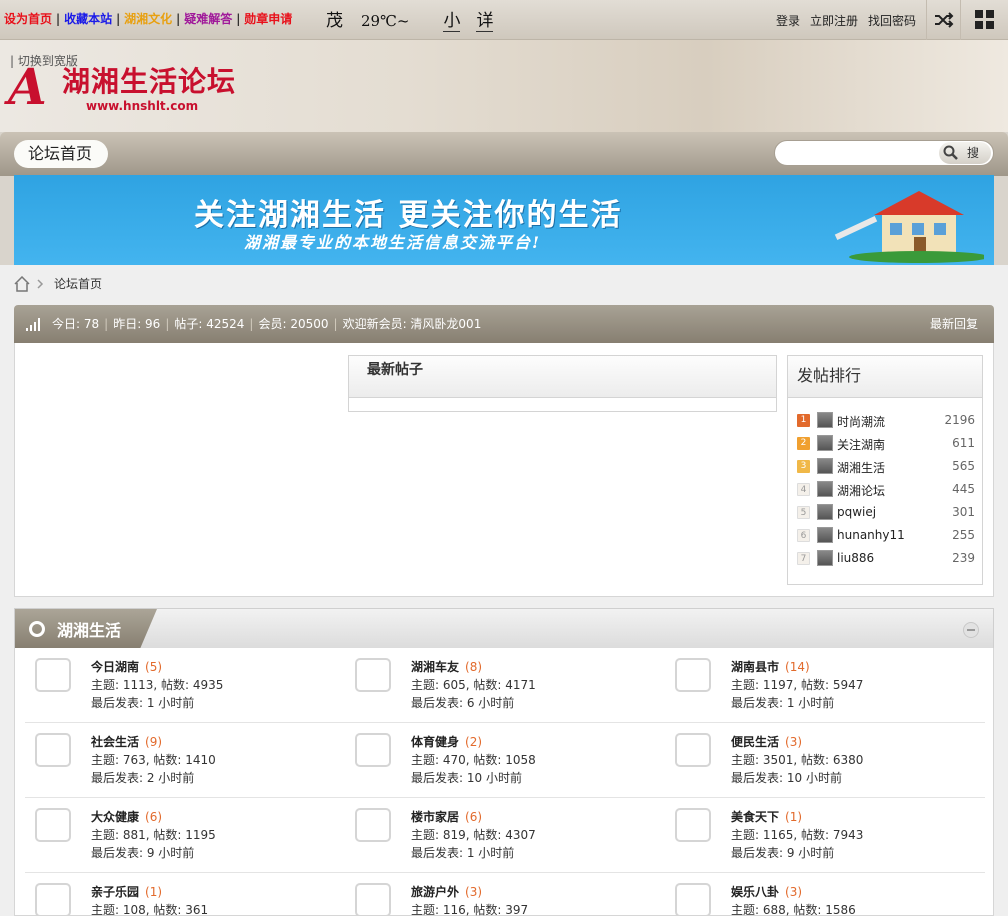 The height and width of the screenshot is (916, 1008). I want to click on new-posts-title: 最新帖子, so click(562, 377).